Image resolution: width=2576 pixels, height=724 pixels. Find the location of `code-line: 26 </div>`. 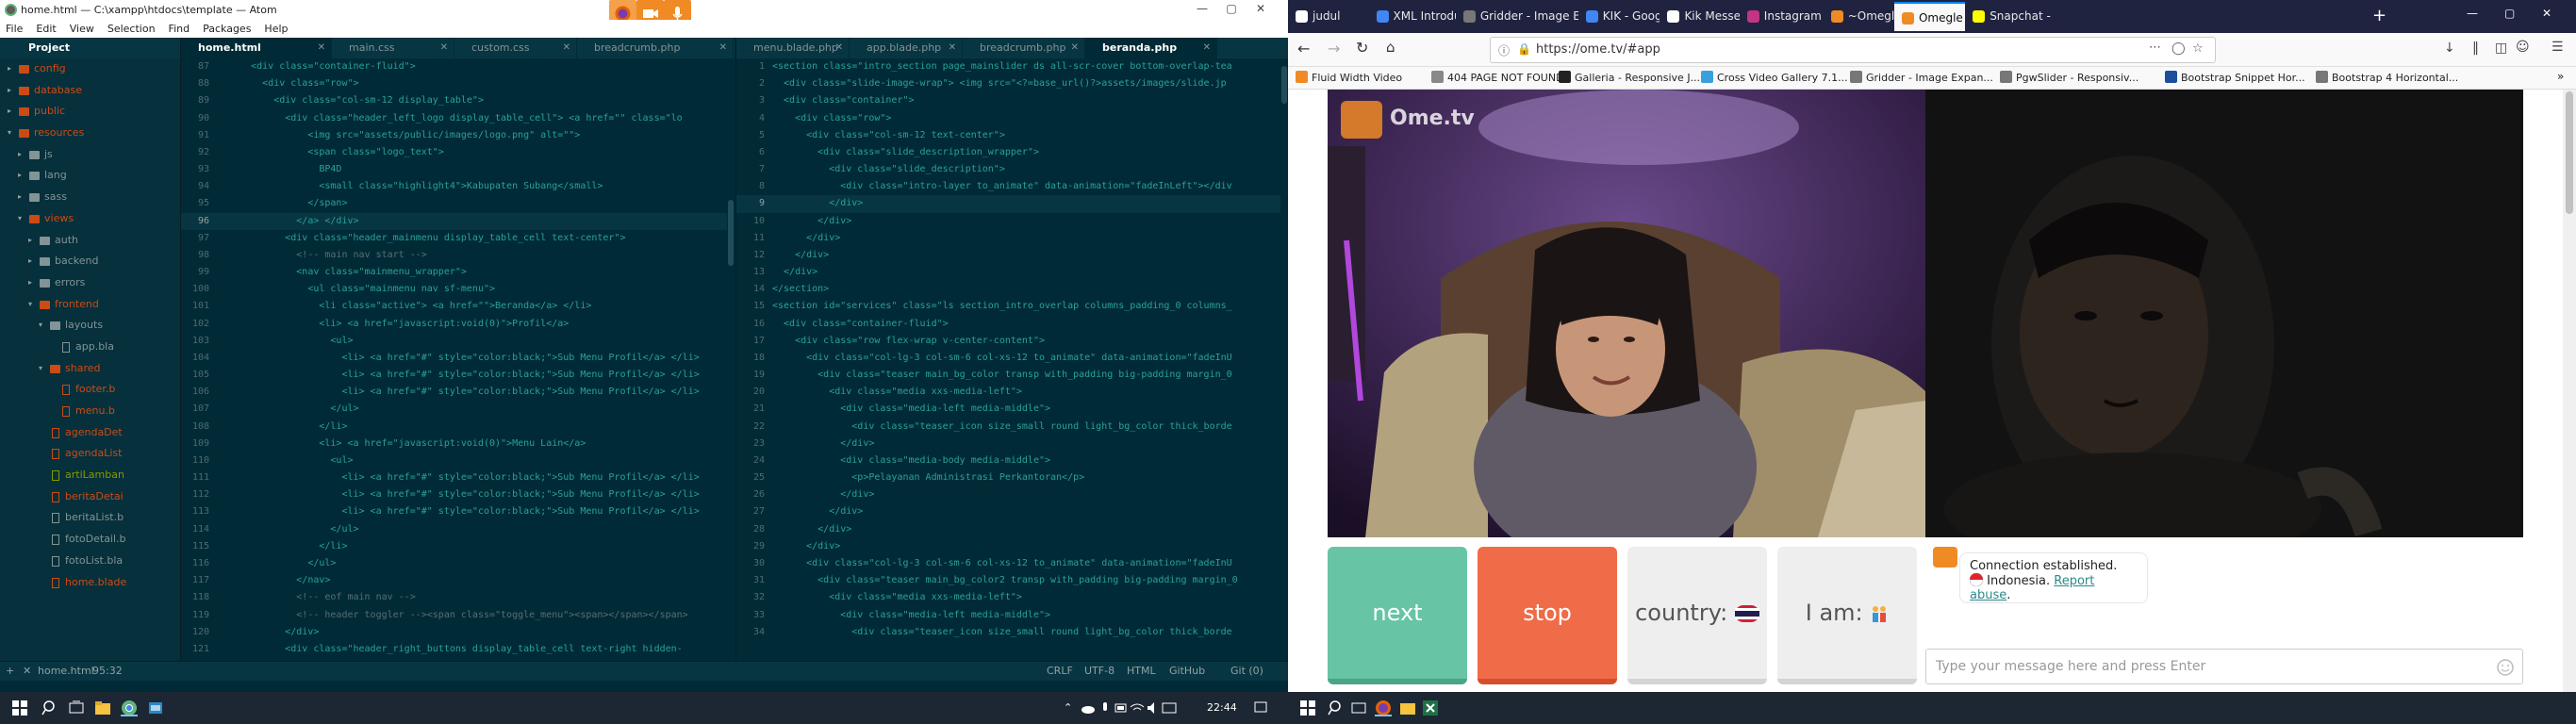

code-line: 26 </div> is located at coordinates (1012, 494).